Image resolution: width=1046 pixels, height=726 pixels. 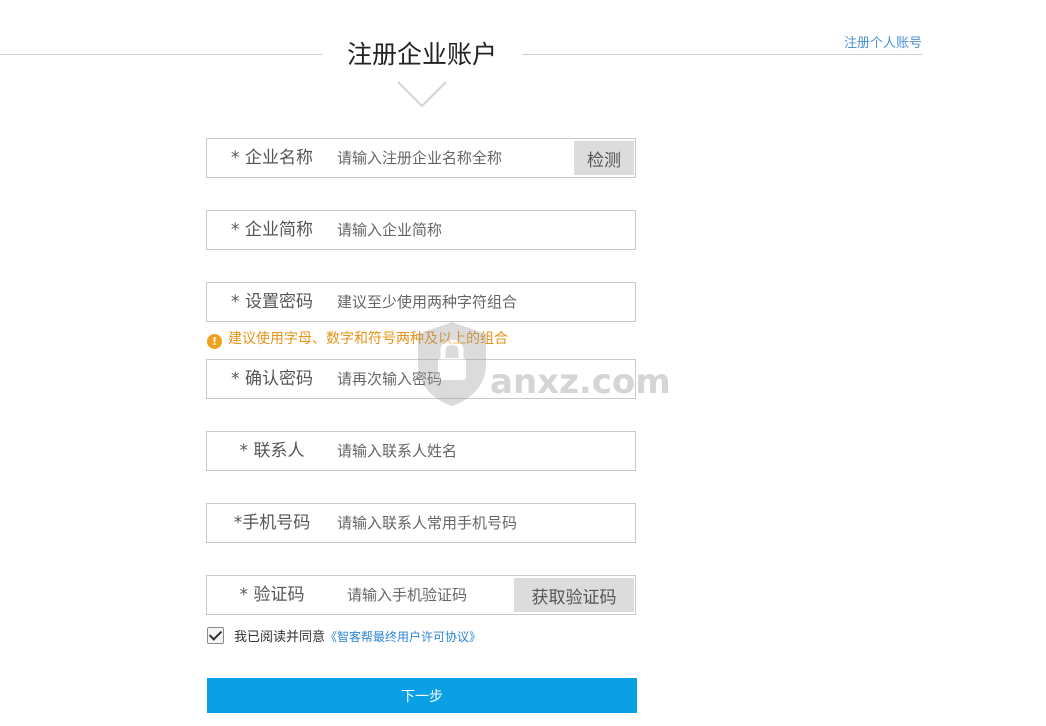 I want to click on get-code-button: 获取验证码, so click(x=574, y=595).